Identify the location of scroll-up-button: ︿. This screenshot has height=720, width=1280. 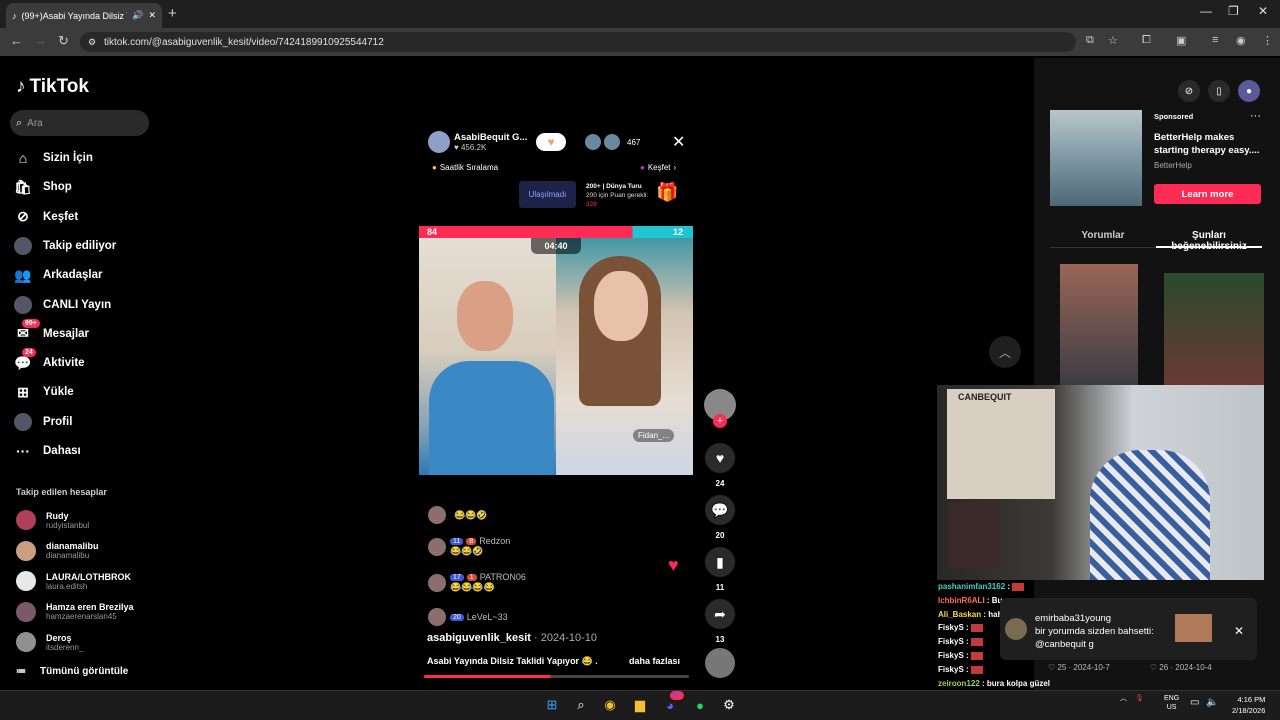
(1005, 352).